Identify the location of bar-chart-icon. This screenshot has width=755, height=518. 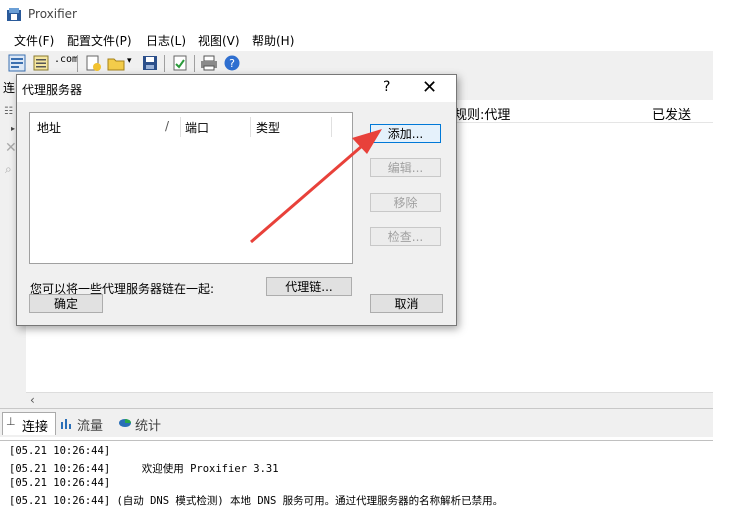
(66, 424).